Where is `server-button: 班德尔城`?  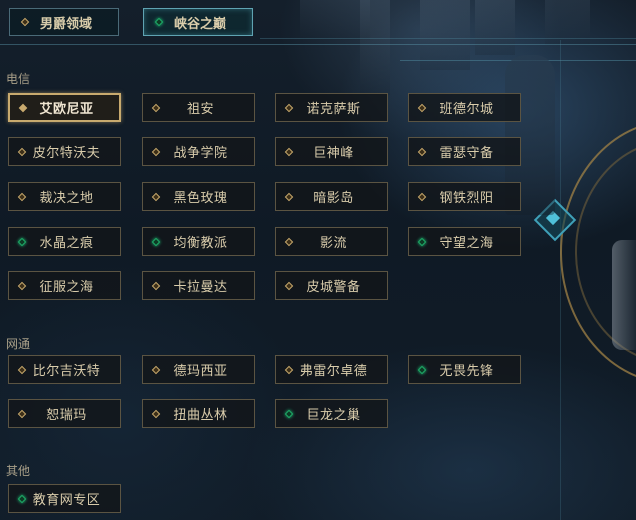 server-button: 班德尔城 is located at coordinates (464, 107).